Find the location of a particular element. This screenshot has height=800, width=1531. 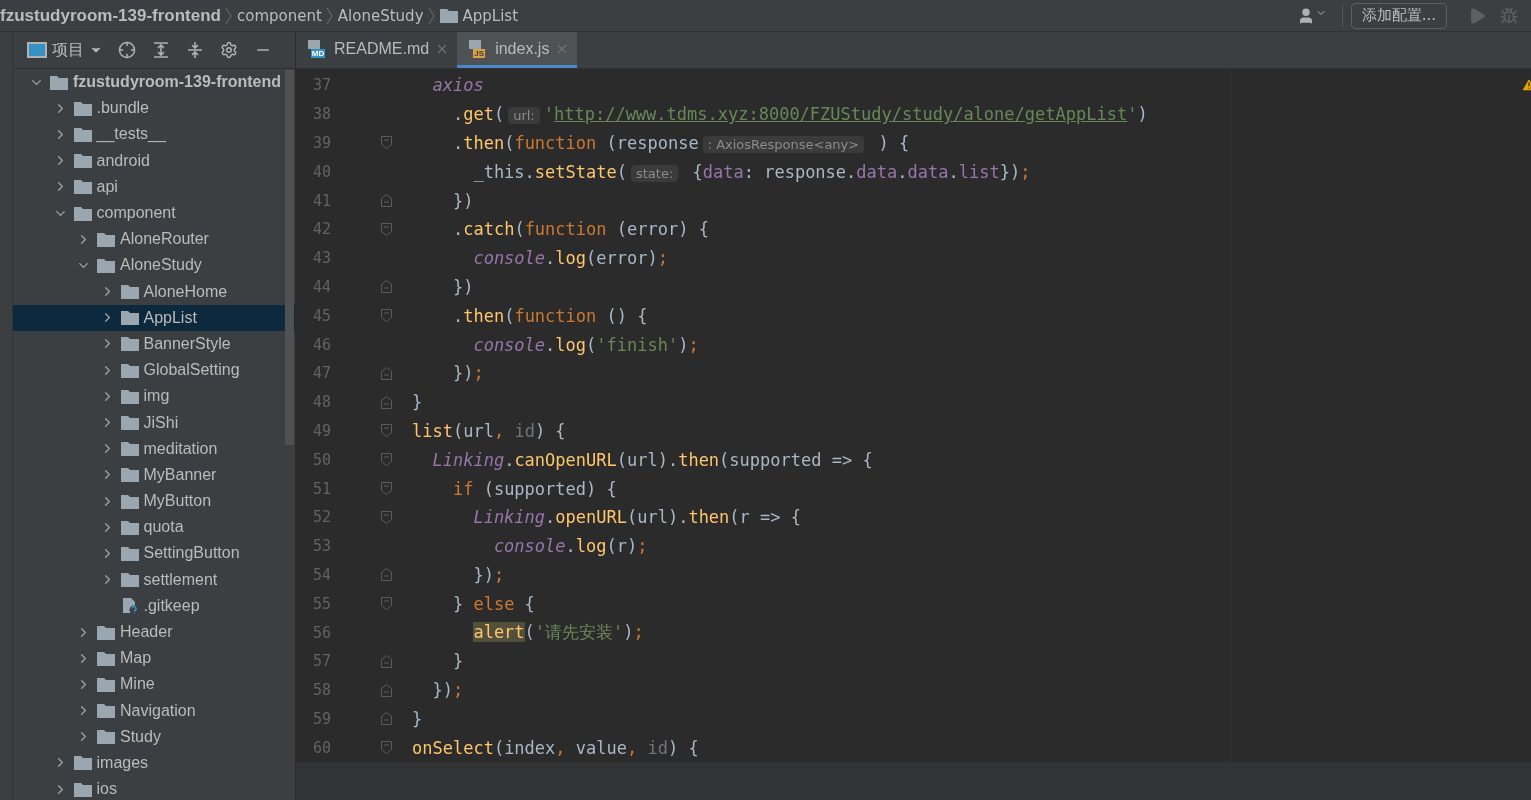

tree-item: meditation is located at coordinates (154, 448).